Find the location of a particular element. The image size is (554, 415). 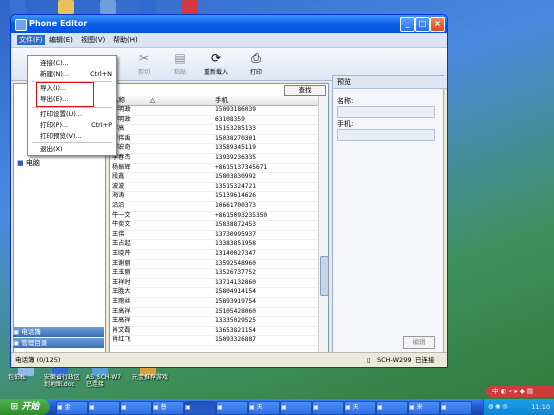

table-row: 沿沿 10661700373 is located at coordinates (214, 207).